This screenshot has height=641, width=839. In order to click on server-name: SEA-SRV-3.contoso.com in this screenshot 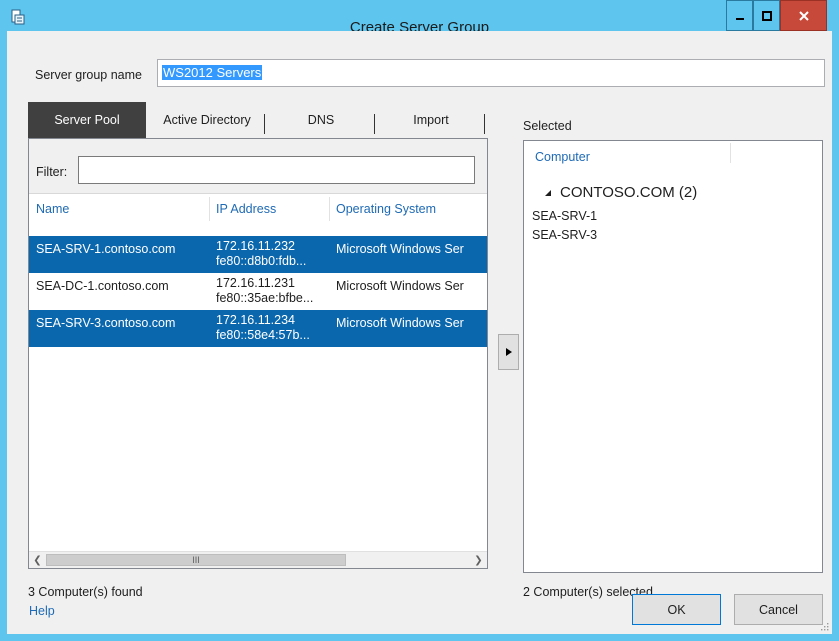, I will do `click(106, 323)`.